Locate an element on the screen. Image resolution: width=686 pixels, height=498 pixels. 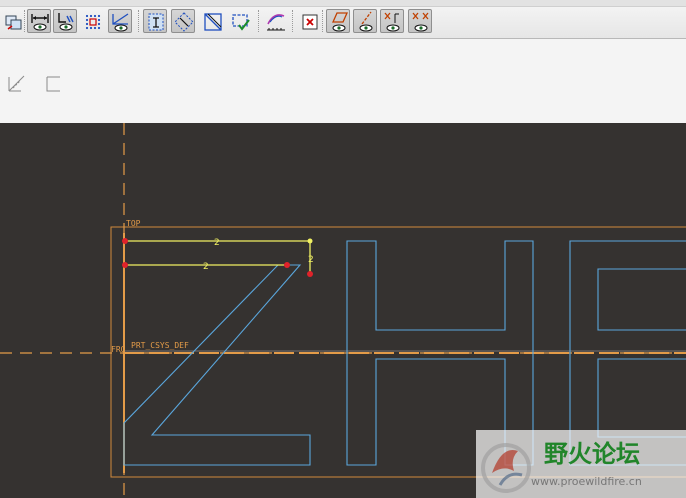
sketch-view-icon is located at coordinates (276, 22).